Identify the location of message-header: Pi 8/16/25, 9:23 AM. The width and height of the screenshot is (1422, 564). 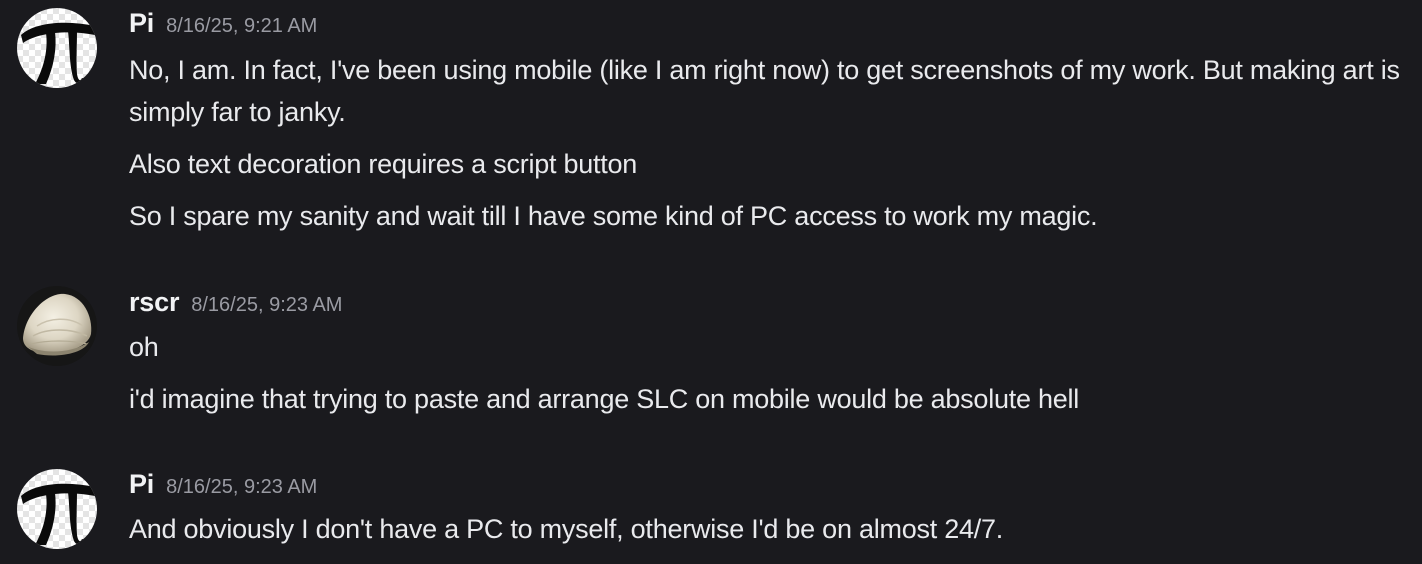
(223, 484).